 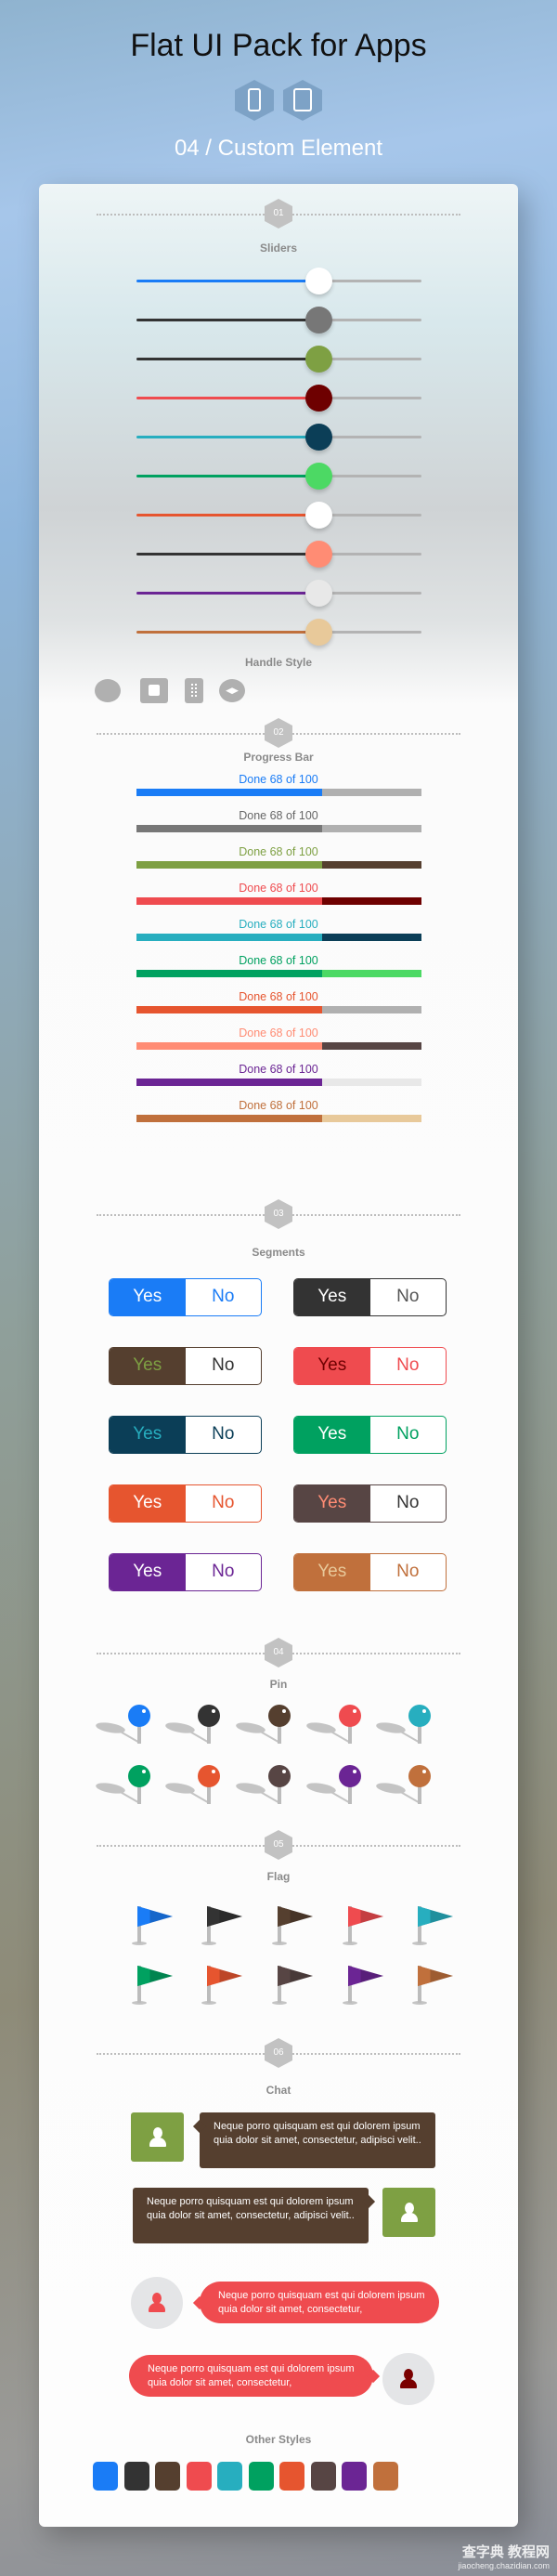 I want to click on handle-style-grip, so click(x=194, y=690).